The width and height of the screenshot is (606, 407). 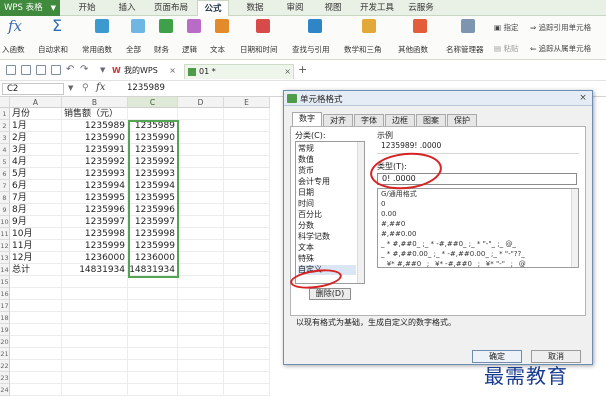 I want to click on table-cell: 1235992, so click(x=95, y=162).